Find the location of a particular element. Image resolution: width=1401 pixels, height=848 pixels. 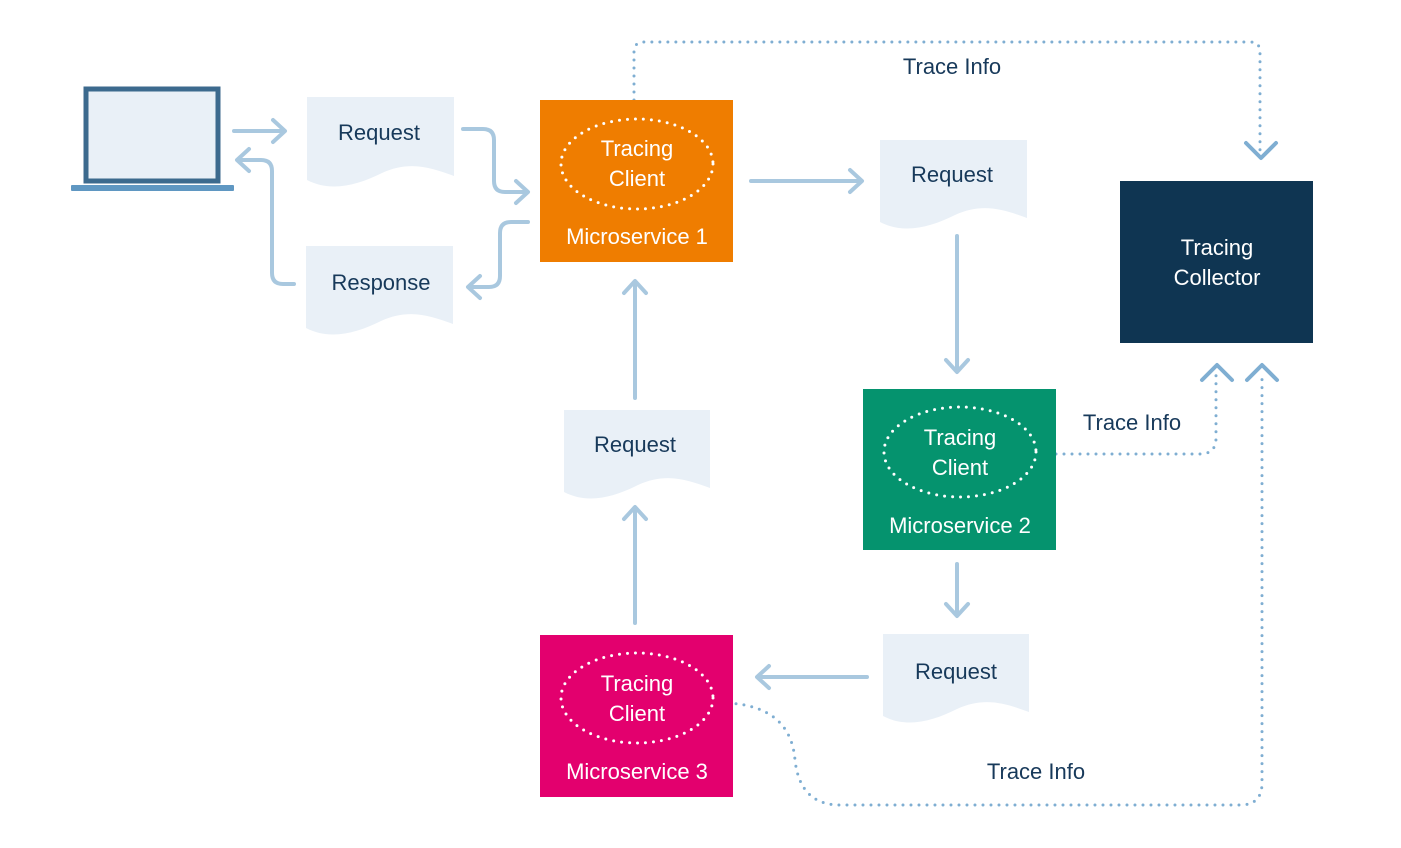

arrow-microservice-1-to-response is located at coordinates (498, 260).